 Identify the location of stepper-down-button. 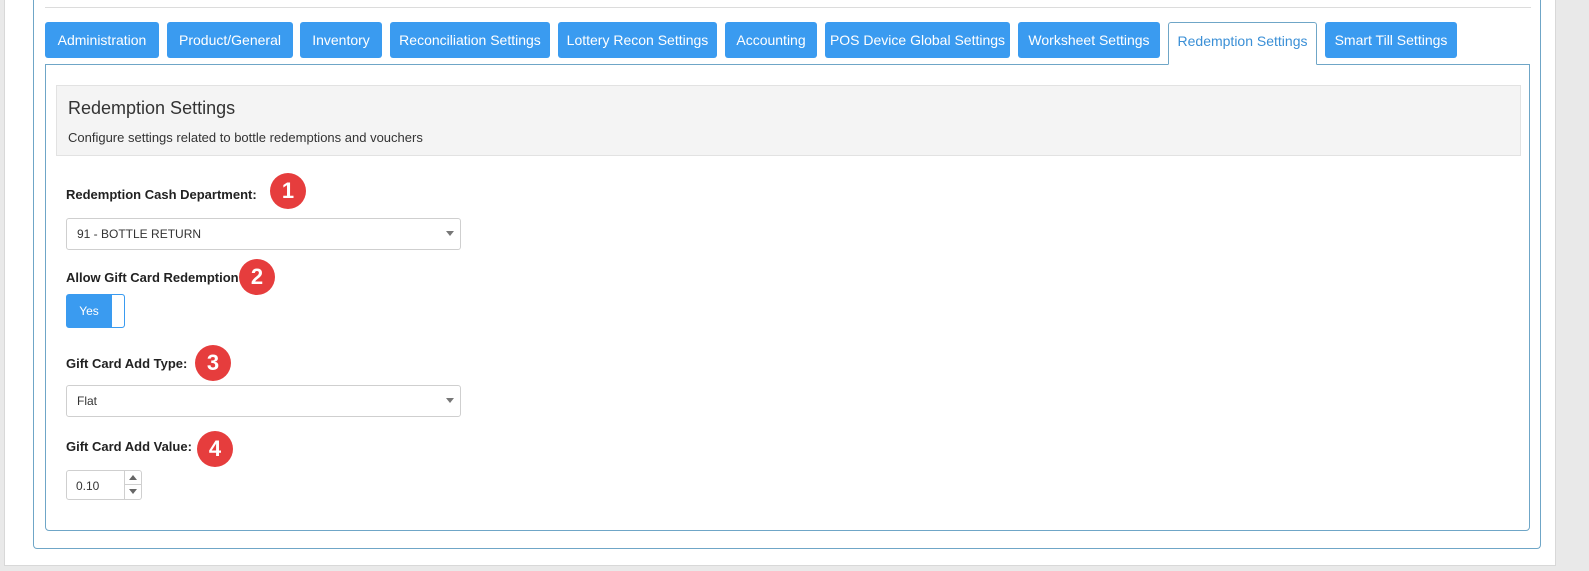
(133, 492).